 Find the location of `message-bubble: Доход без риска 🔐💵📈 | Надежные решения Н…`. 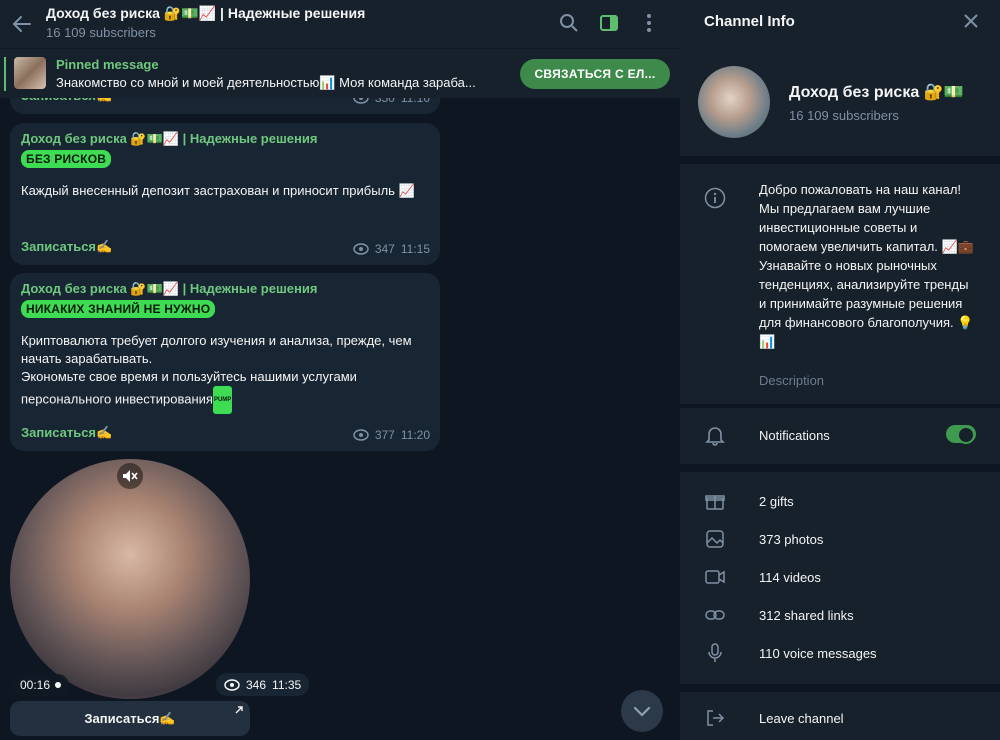

message-bubble: Доход без риска 🔐💵📈 | Надежные решения Н… is located at coordinates (225, 362).